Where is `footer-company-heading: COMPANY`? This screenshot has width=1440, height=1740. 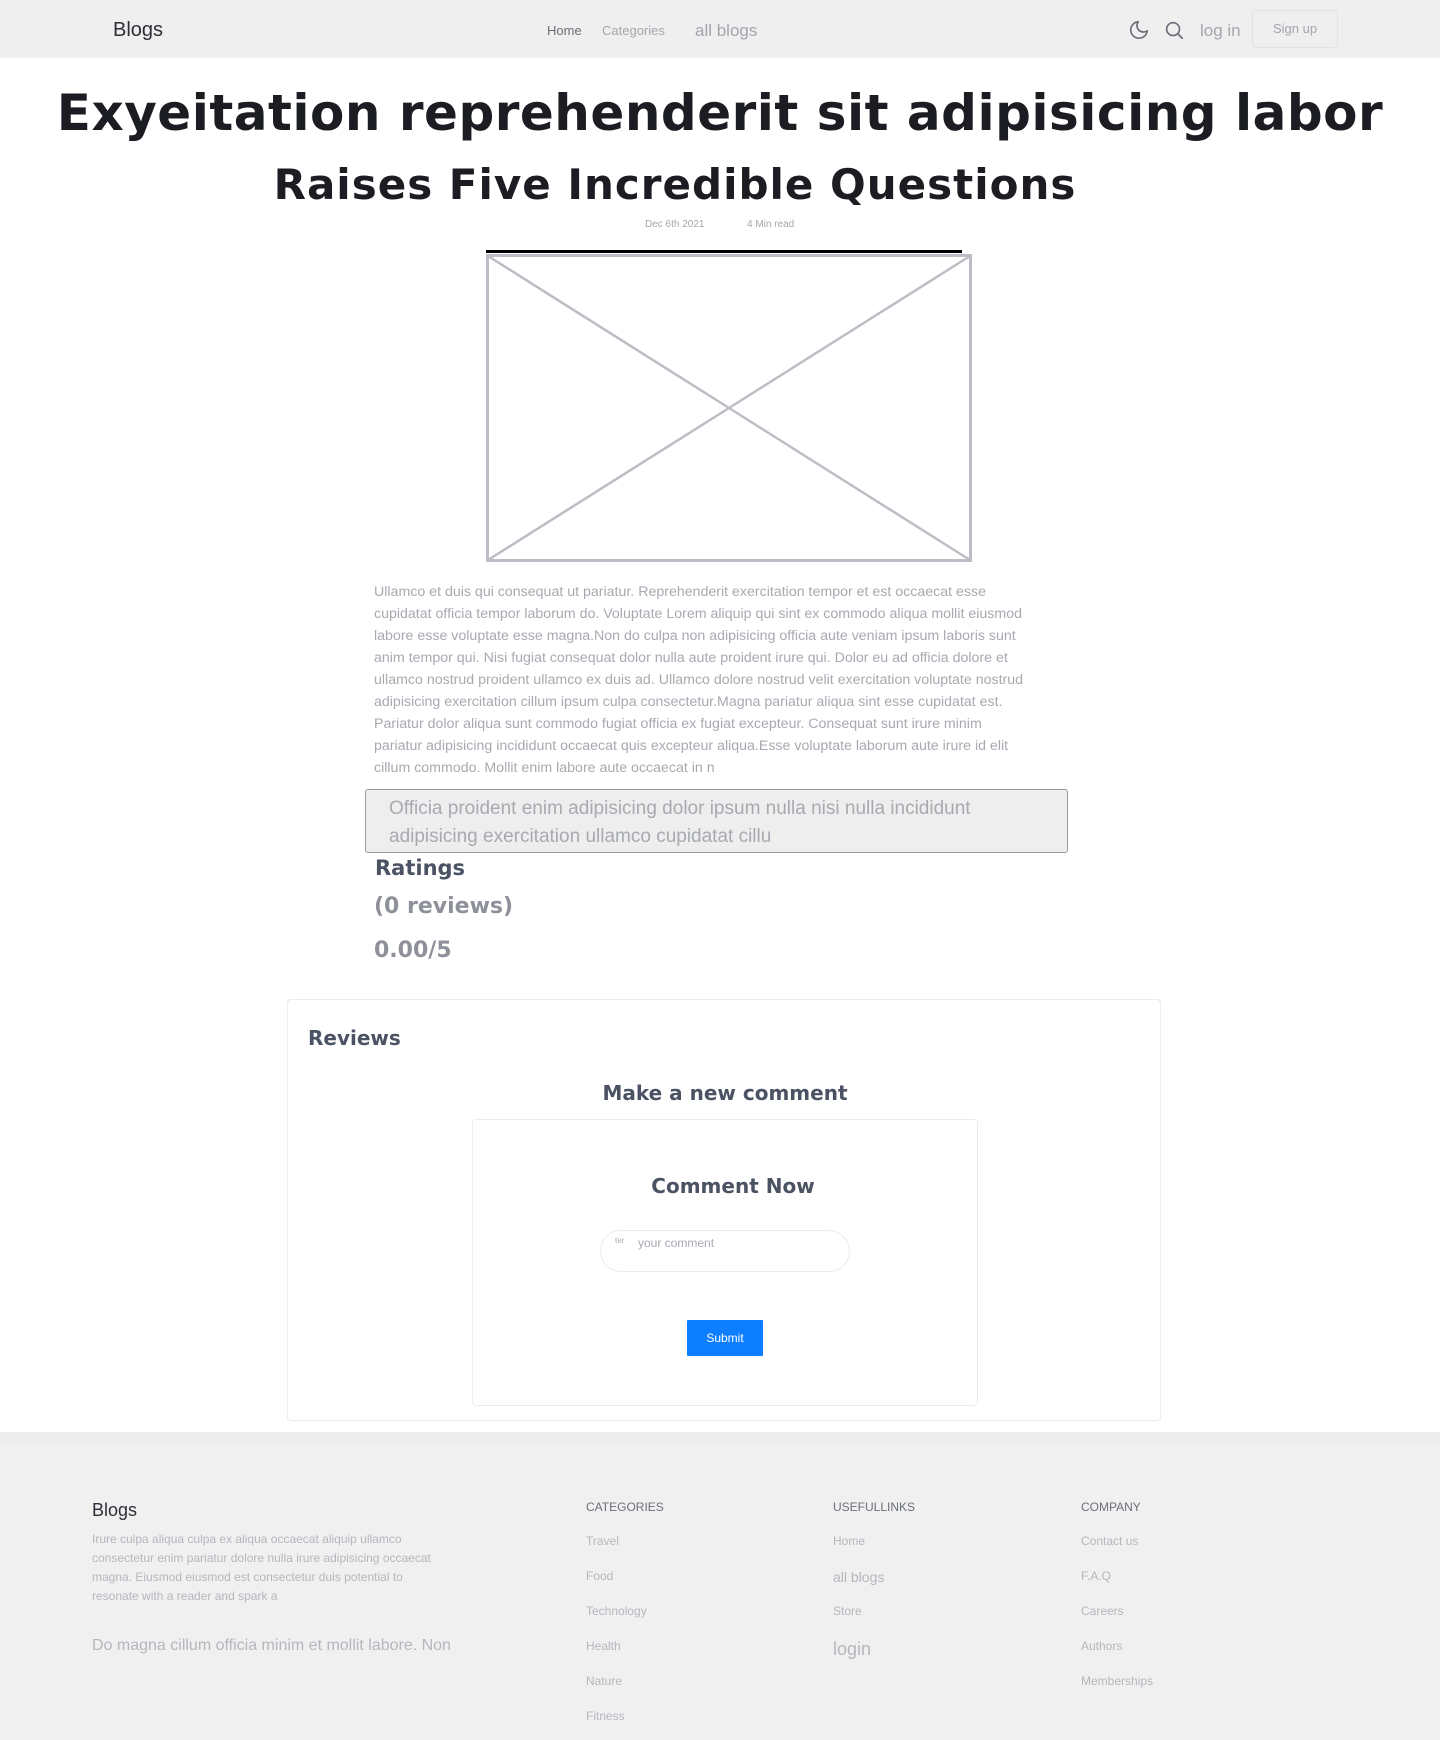
footer-company-heading: COMPANY is located at coordinates (1111, 1507).